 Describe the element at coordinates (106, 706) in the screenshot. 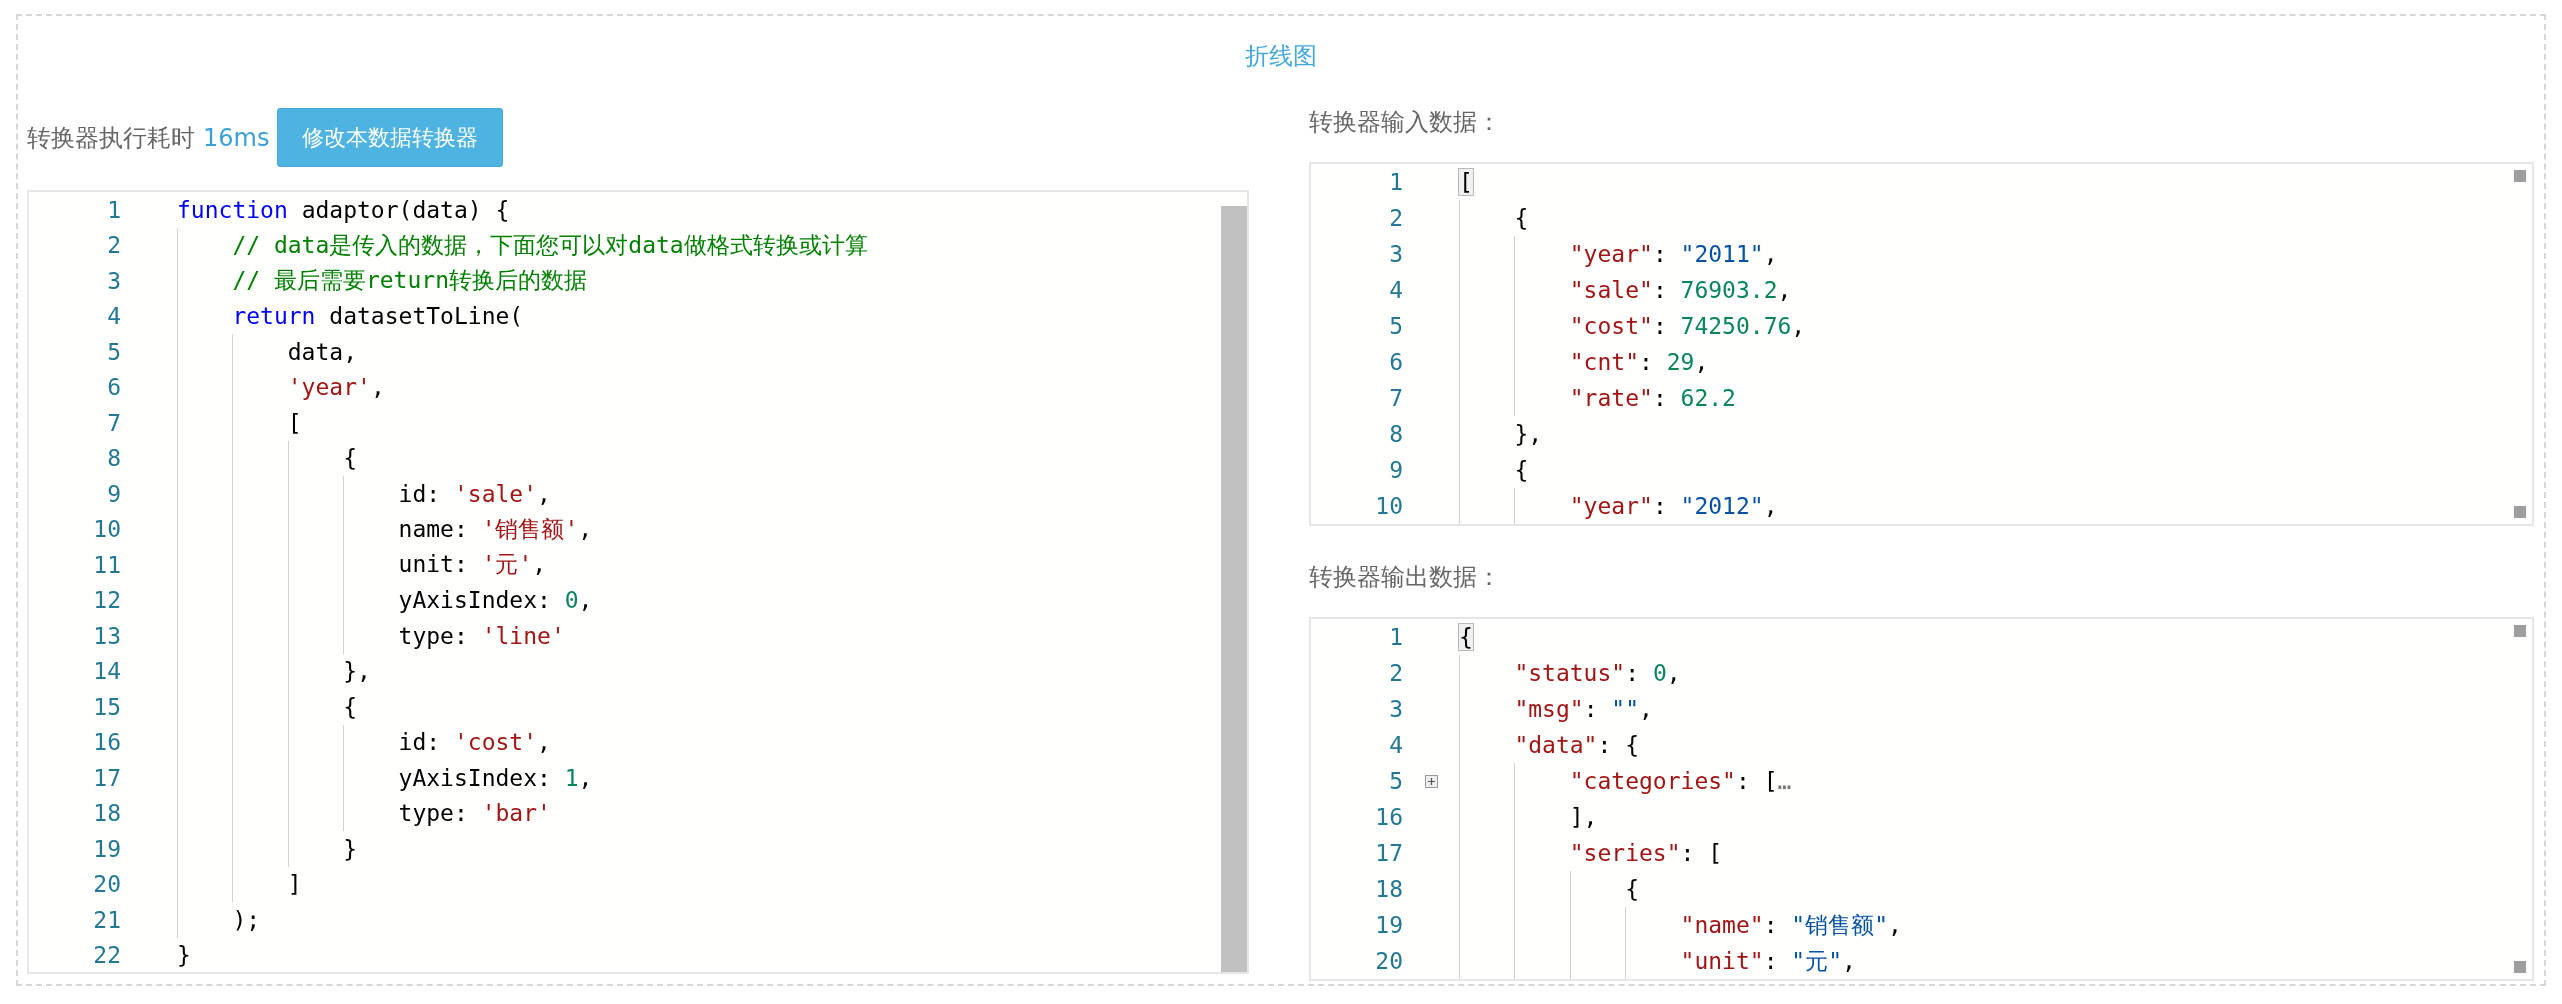

I see `line-number: 15` at that location.